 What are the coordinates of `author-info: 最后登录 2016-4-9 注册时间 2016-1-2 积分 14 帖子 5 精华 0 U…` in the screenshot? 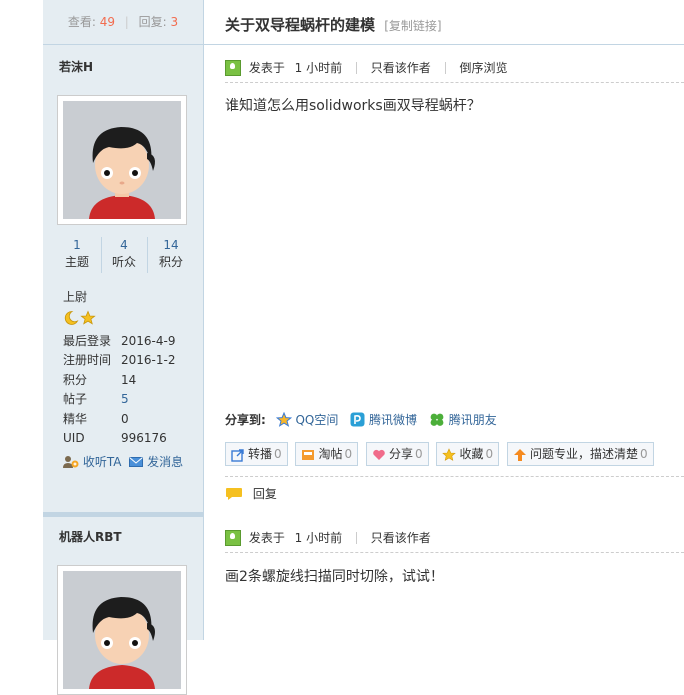 It's located at (119, 390).